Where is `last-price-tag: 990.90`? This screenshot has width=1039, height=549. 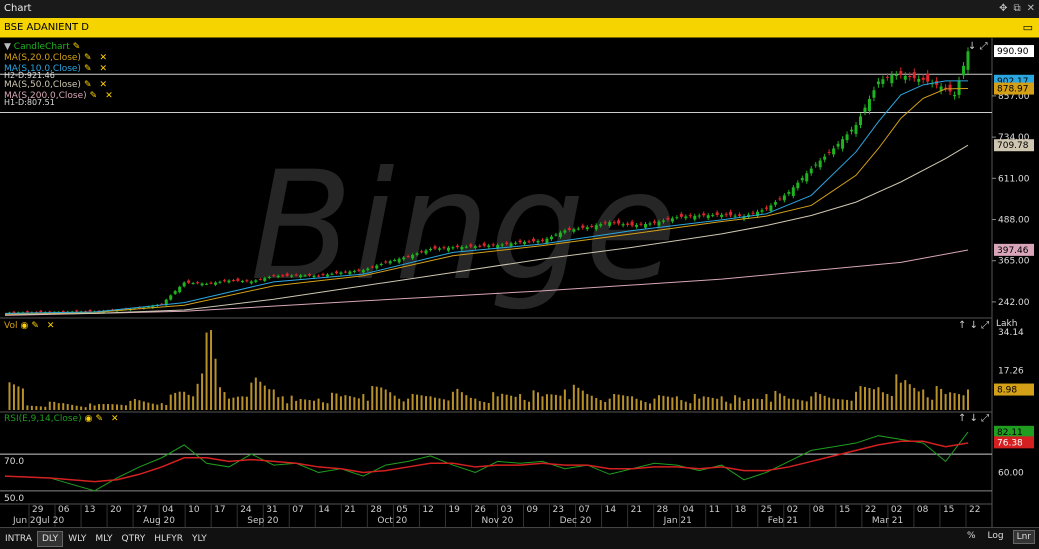
last-price-tag: 990.90 is located at coordinates (1013, 52).